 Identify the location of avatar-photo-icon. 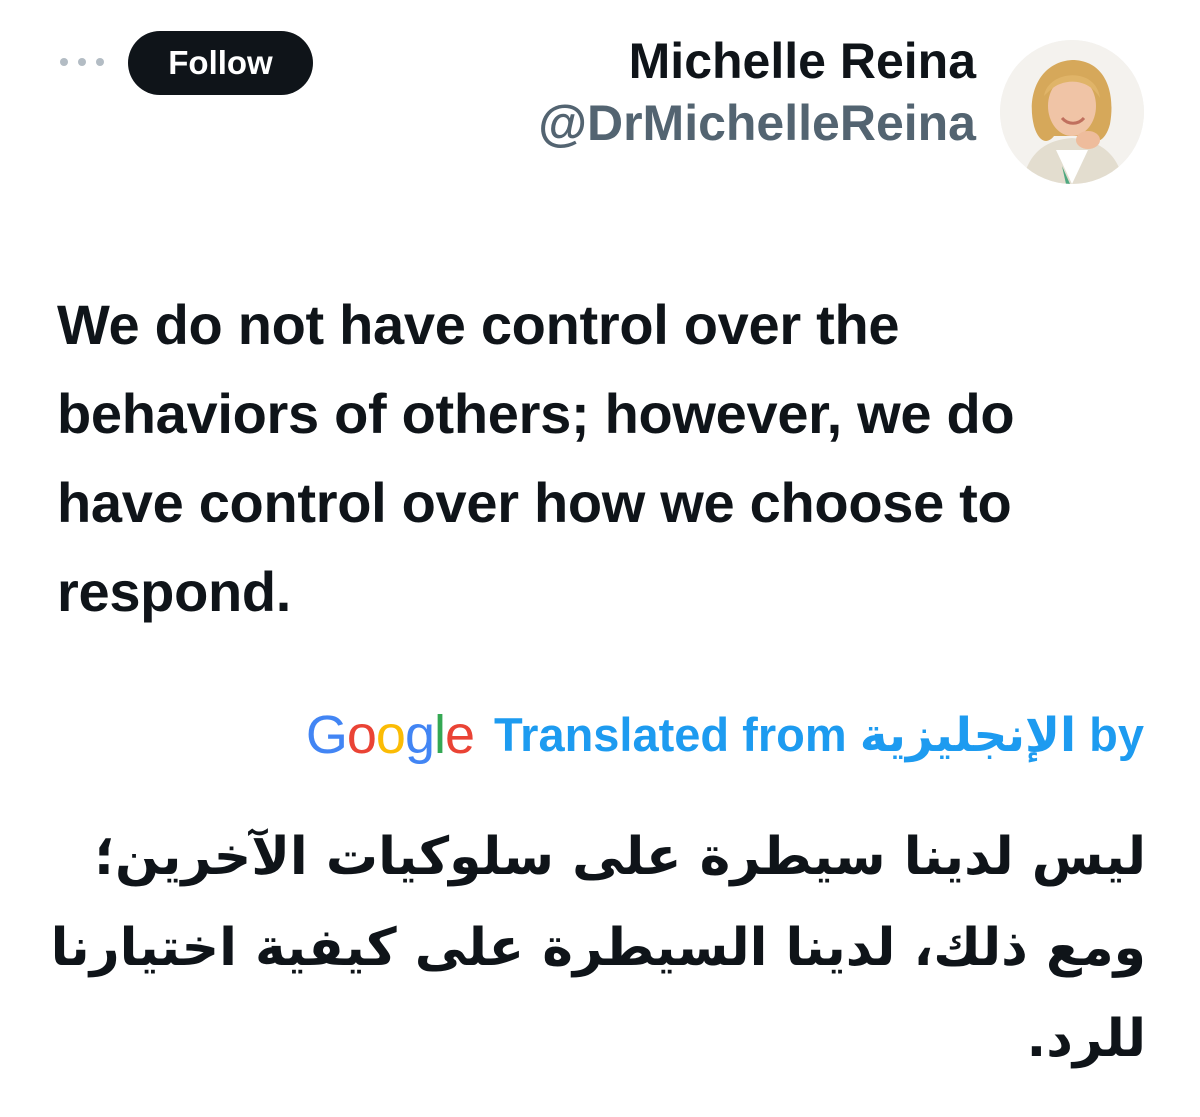
(1072, 112).